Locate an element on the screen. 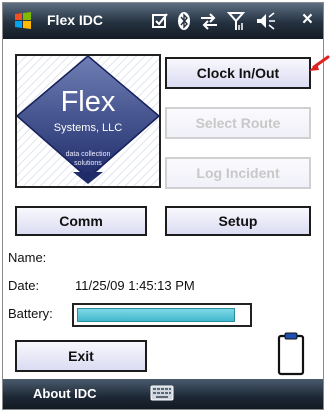 This screenshot has width=330, height=412. battery-level-fill is located at coordinates (156, 315).